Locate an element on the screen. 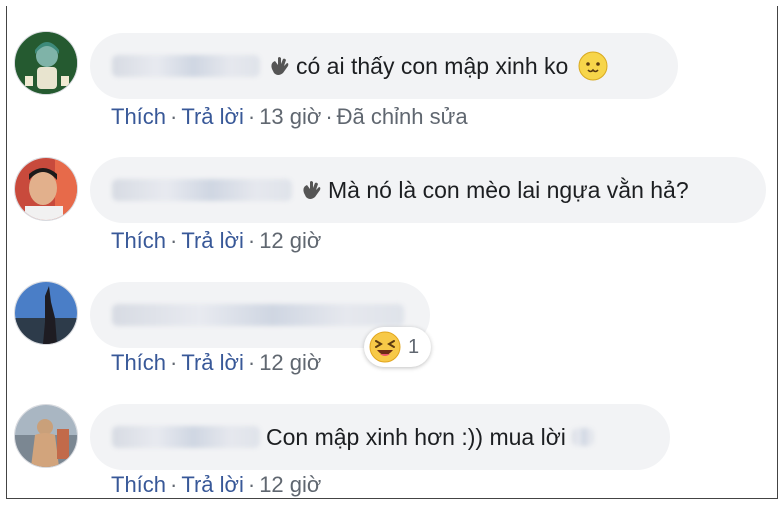 The image size is (784, 505). comment-bubble: có ai thấy con mập xinh ko is located at coordinates (384, 66).